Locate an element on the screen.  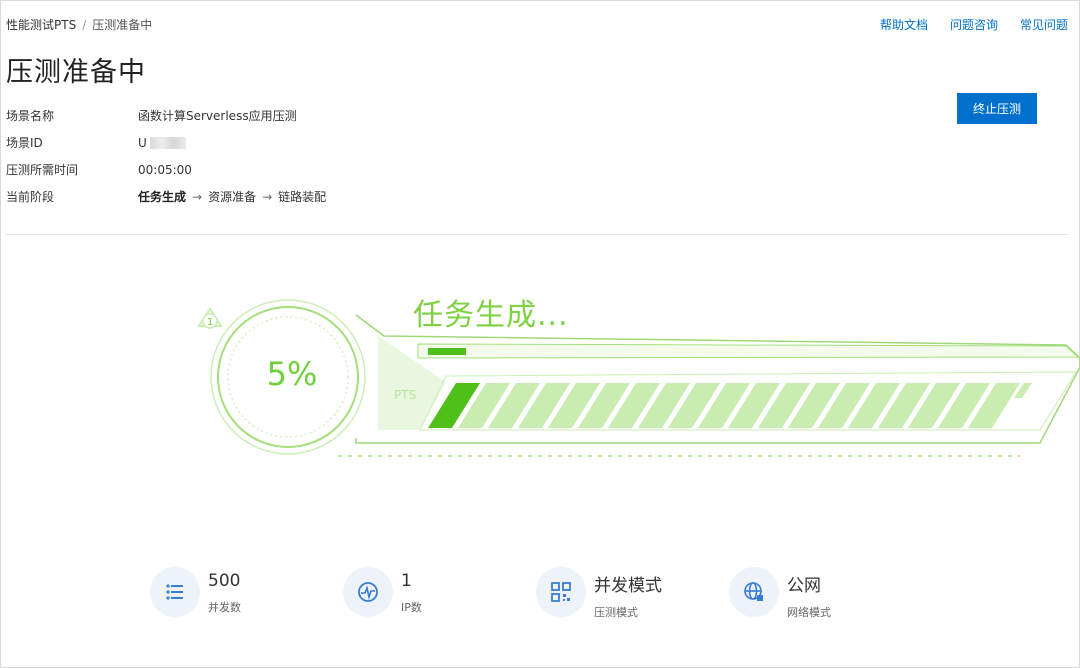
info-row-duration: 压测所需时间 00:05:00 is located at coordinates (166, 169).